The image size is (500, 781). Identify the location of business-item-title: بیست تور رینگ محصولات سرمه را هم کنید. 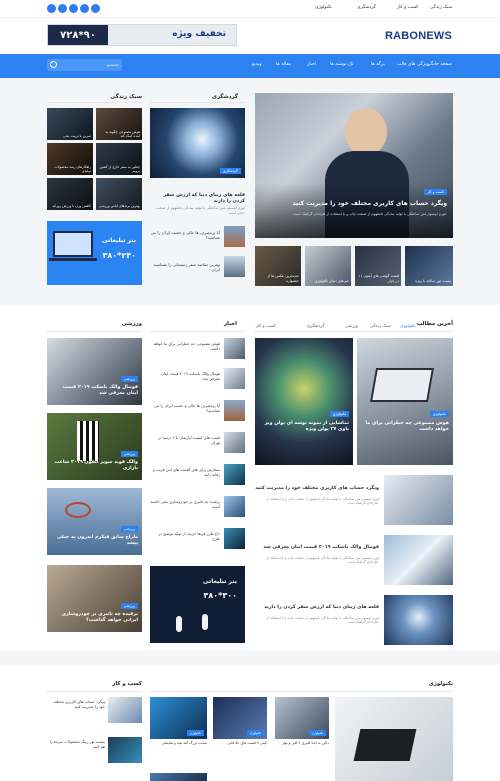
(76, 744).